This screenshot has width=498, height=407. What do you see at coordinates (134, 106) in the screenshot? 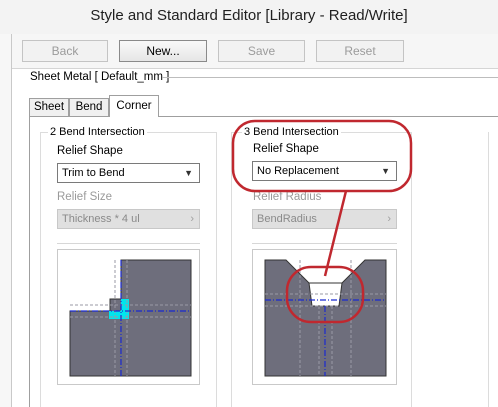
I see `tab-corner: Corner` at bounding box center [134, 106].